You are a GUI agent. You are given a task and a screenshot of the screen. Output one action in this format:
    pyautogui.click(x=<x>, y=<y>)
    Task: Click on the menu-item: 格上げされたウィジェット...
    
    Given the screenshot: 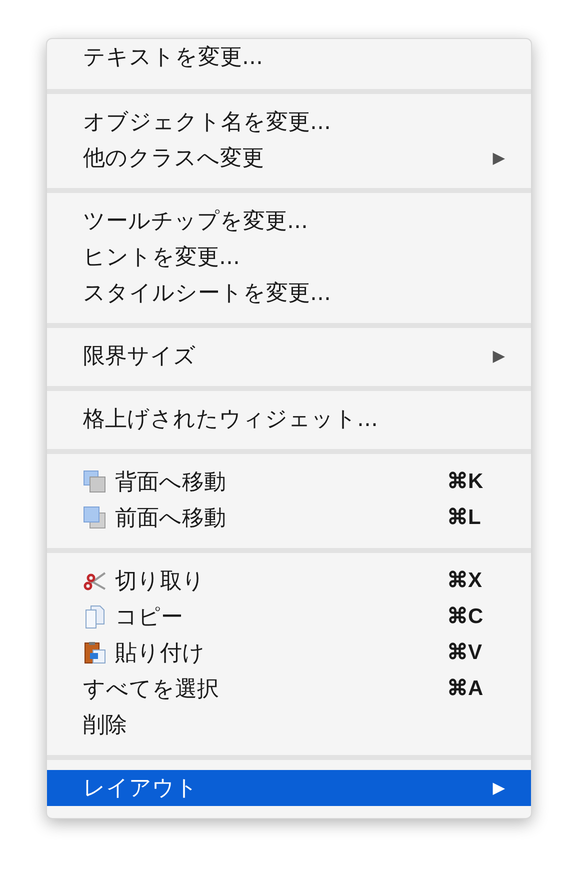 What is the action you would take?
    pyautogui.click(x=289, y=419)
    